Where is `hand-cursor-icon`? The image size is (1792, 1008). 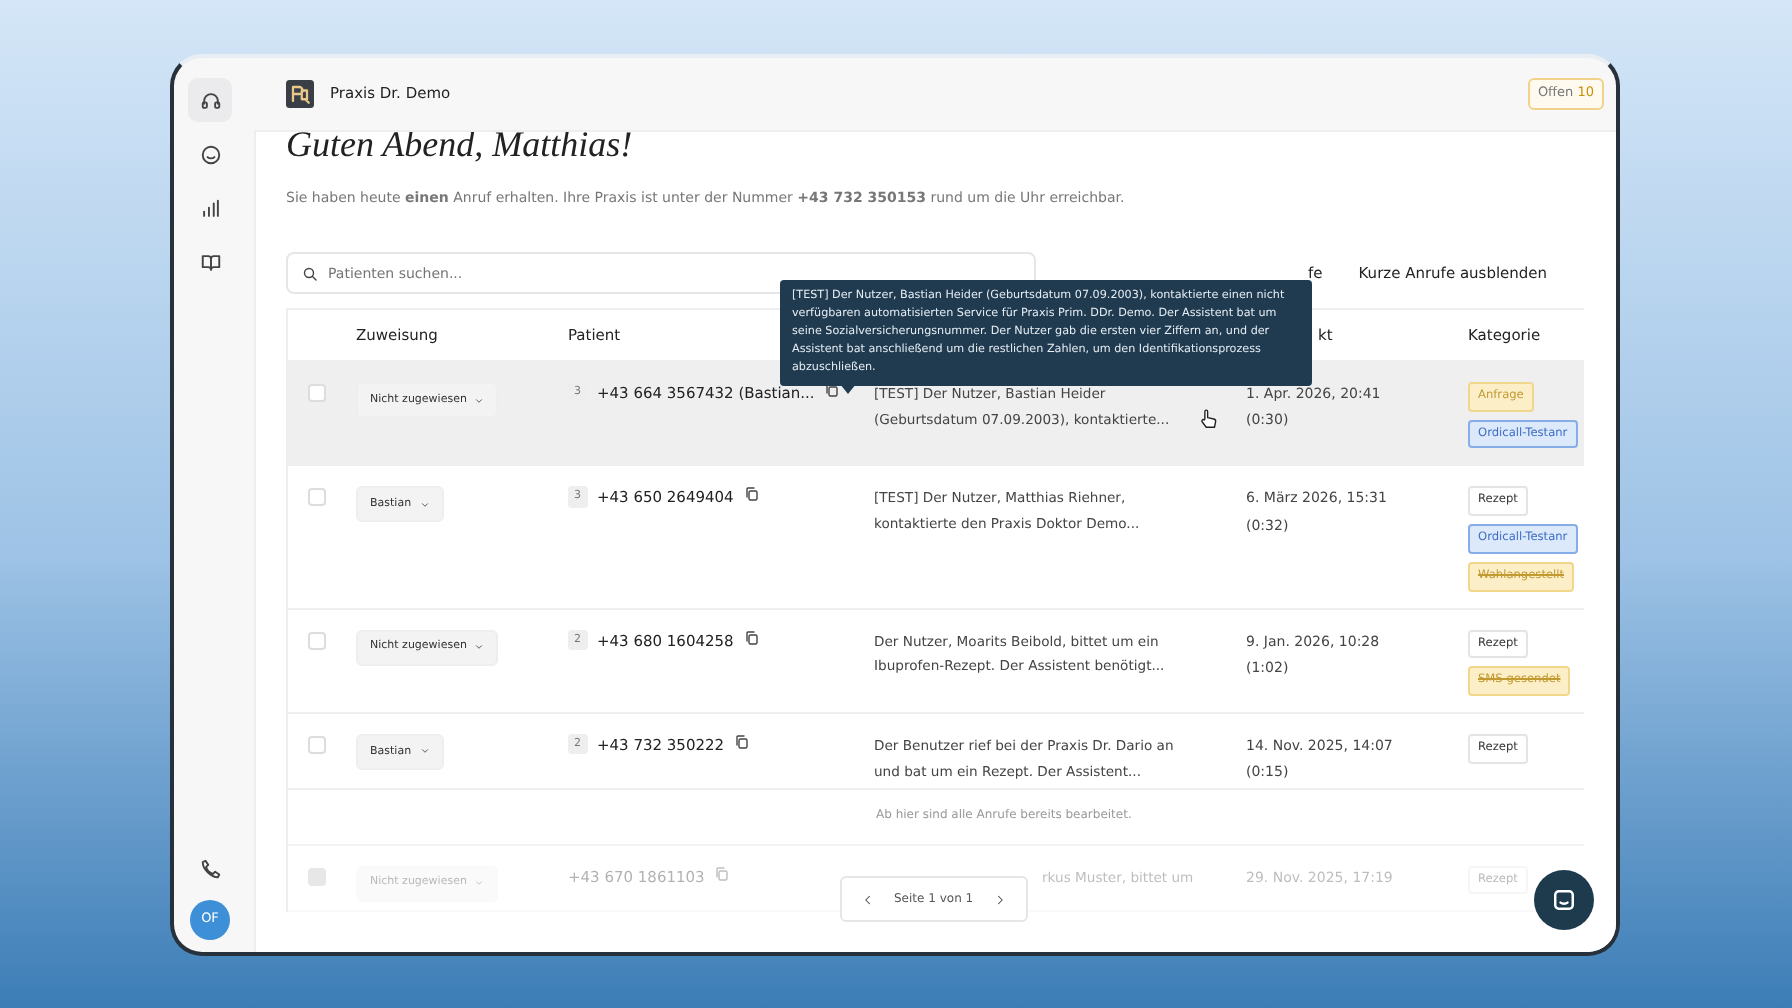 hand-cursor-icon is located at coordinates (1209, 419).